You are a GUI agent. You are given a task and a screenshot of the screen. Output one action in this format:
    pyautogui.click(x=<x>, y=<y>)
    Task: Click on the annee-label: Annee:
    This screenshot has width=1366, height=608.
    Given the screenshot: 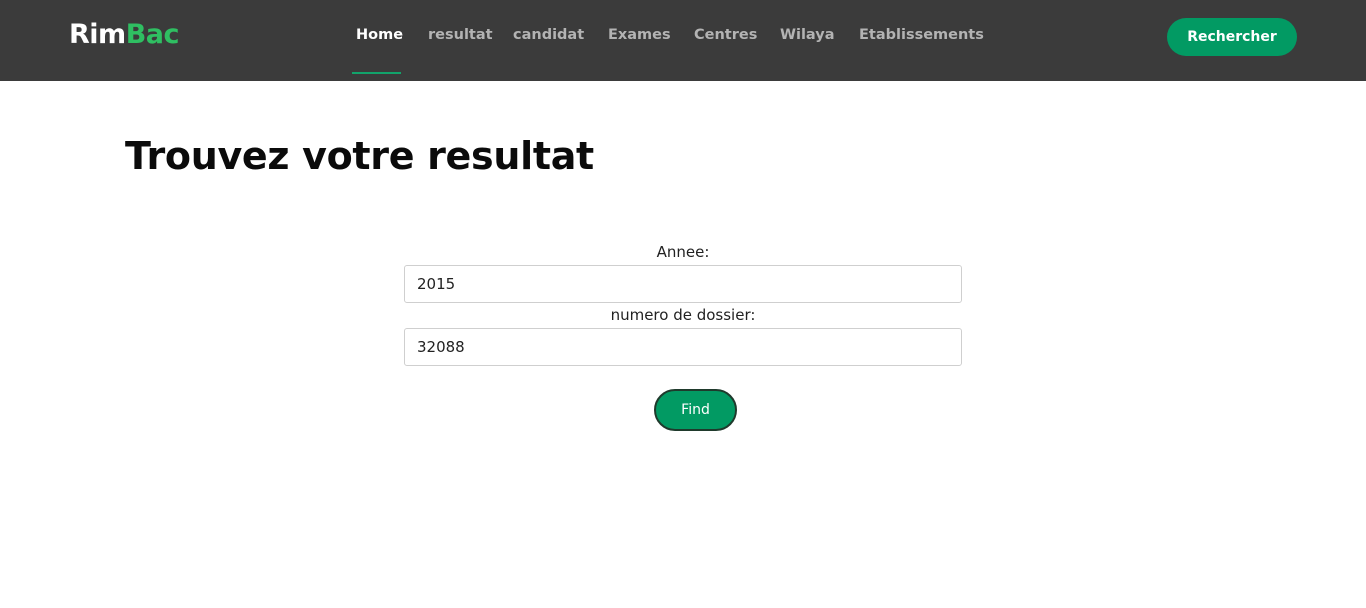 What is the action you would take?
    pyautogui.click(x=683, y=252)
    